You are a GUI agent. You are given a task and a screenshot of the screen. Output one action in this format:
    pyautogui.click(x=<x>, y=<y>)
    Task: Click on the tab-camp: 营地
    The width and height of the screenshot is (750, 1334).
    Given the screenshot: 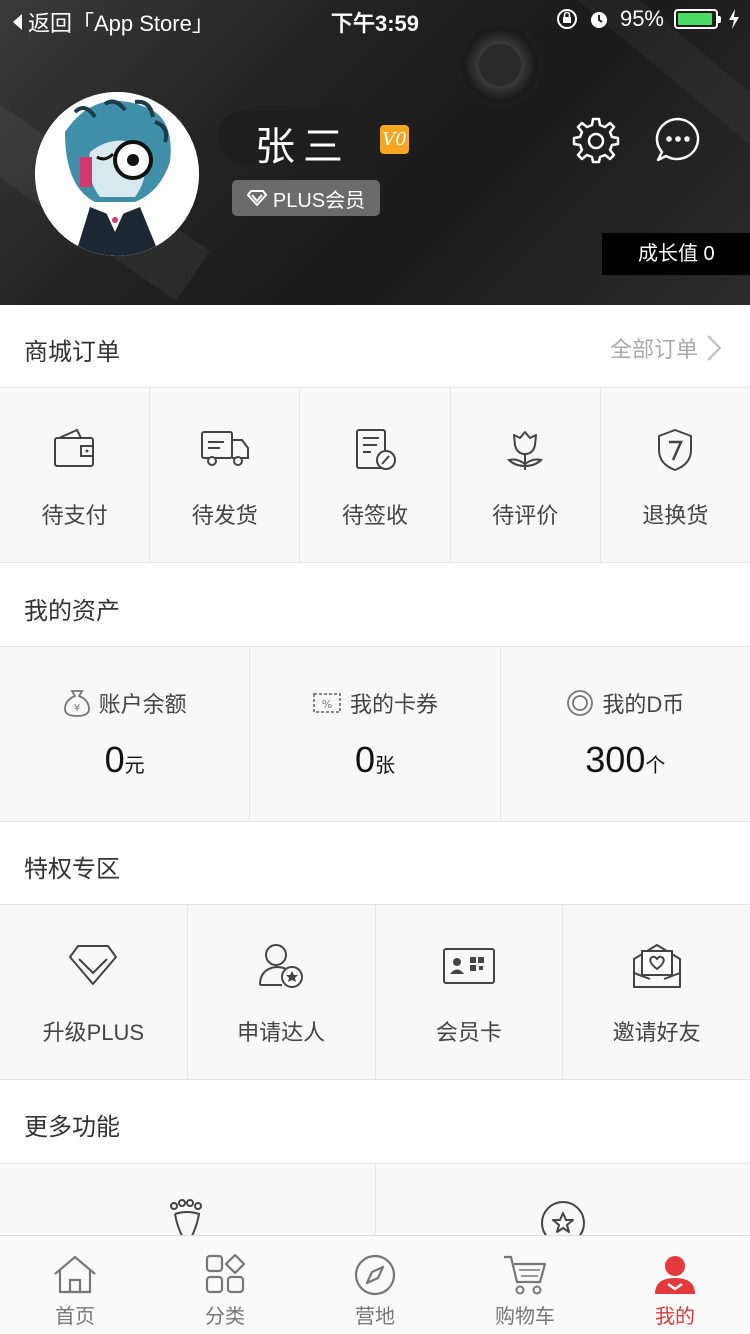 What is the action you would take?
    pyautogui.click(x=375, y=1285)
    